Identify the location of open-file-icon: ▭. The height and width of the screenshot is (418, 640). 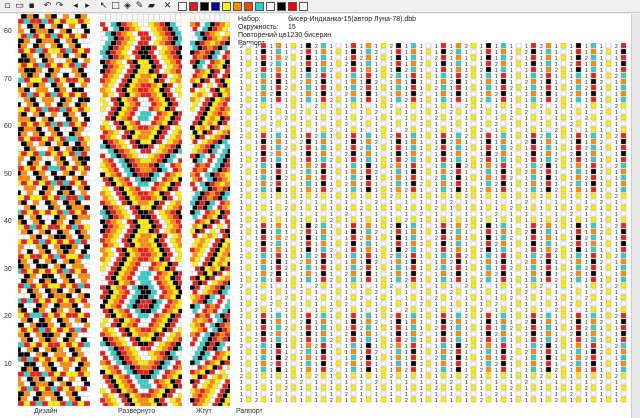
(19, 6).